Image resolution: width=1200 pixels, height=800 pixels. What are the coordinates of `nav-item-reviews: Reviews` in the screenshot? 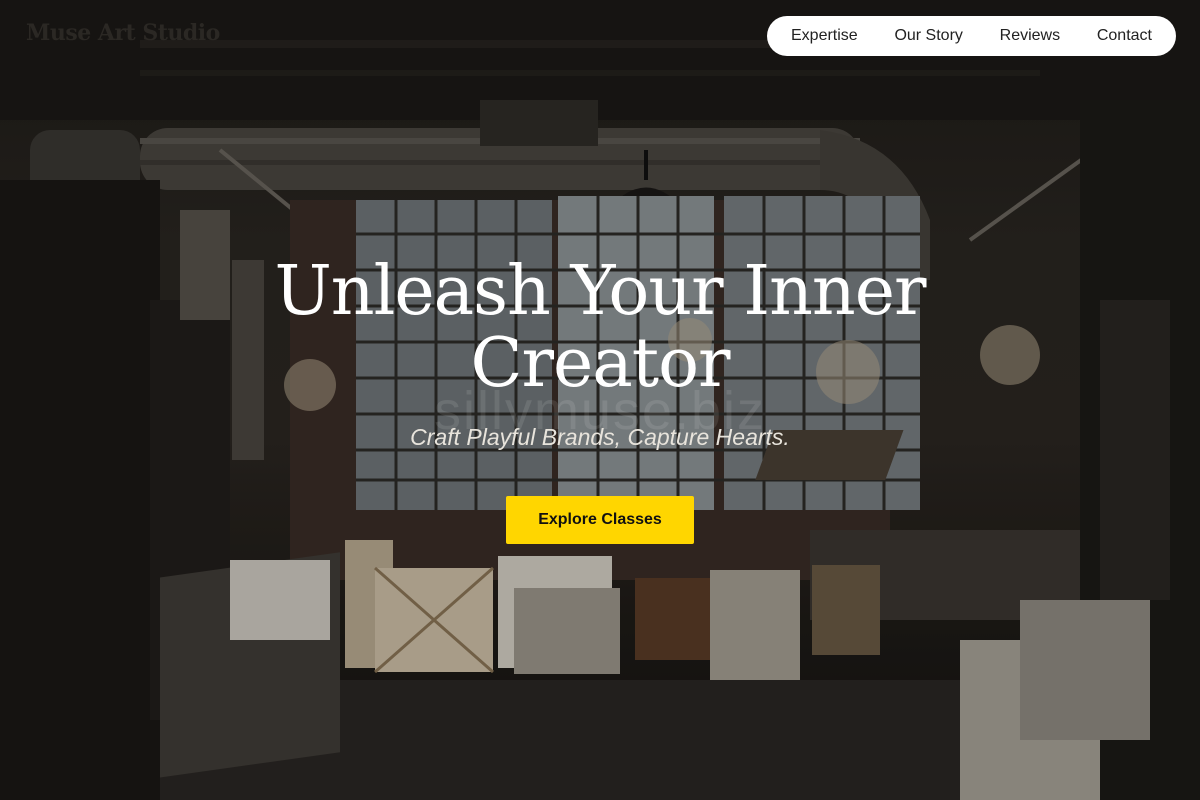 It's located at (1030, 36).